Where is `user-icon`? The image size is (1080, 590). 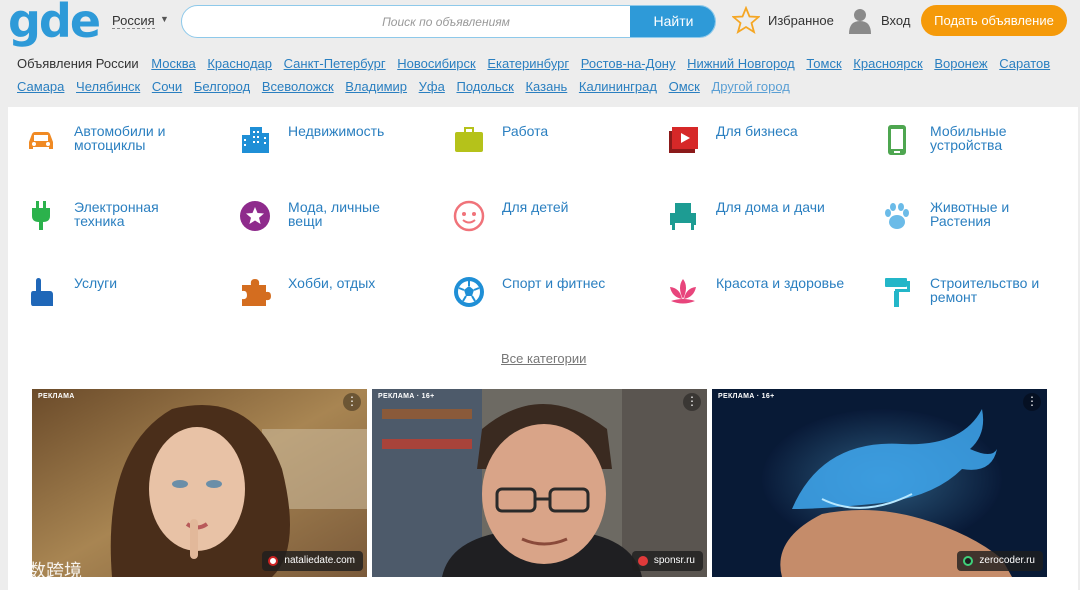 user-icon is located at coordinates (860, 20).